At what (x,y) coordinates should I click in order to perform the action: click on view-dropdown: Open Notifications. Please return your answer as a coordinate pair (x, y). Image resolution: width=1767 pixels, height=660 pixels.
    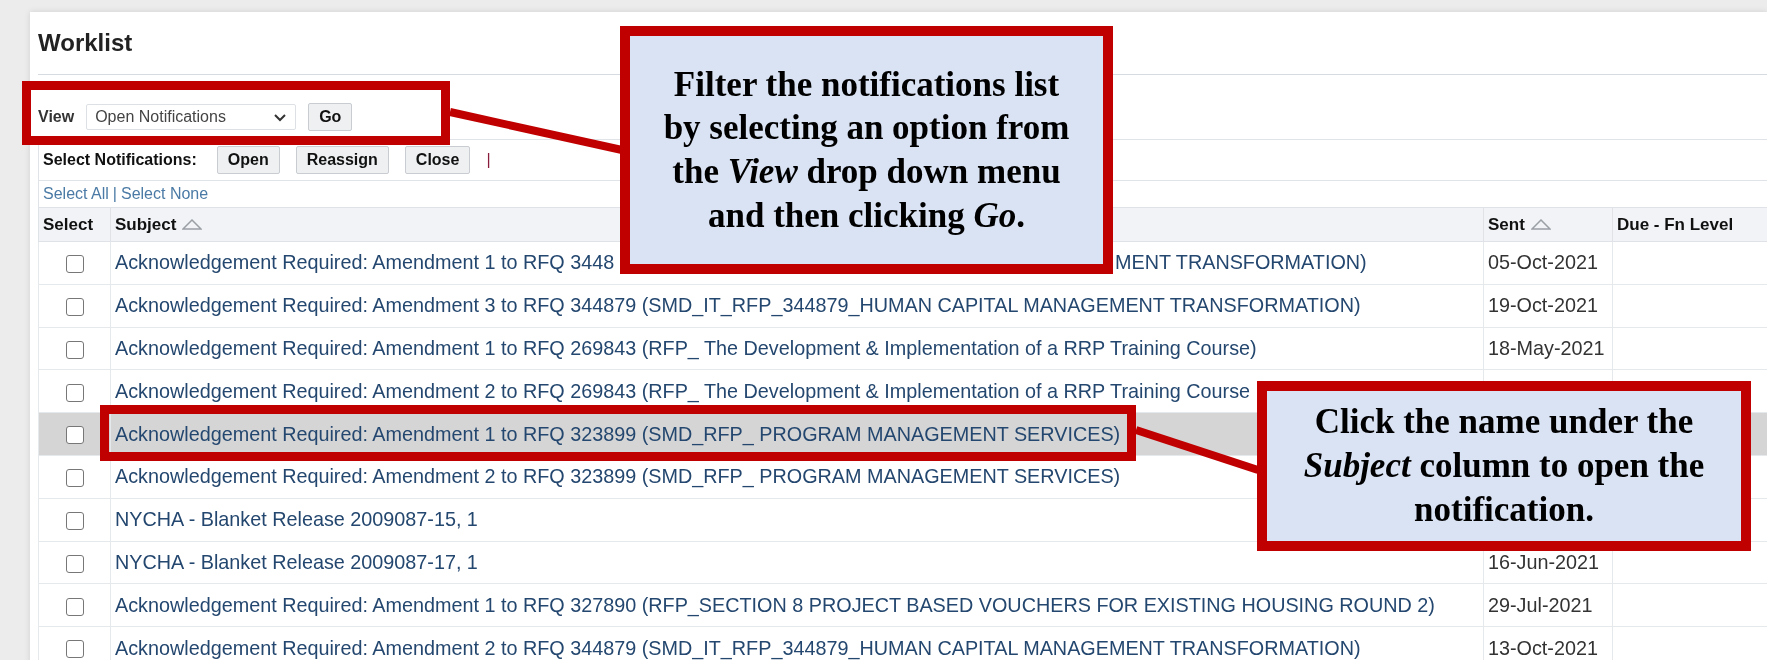
    Looking at the image, I should click on (191, 117).